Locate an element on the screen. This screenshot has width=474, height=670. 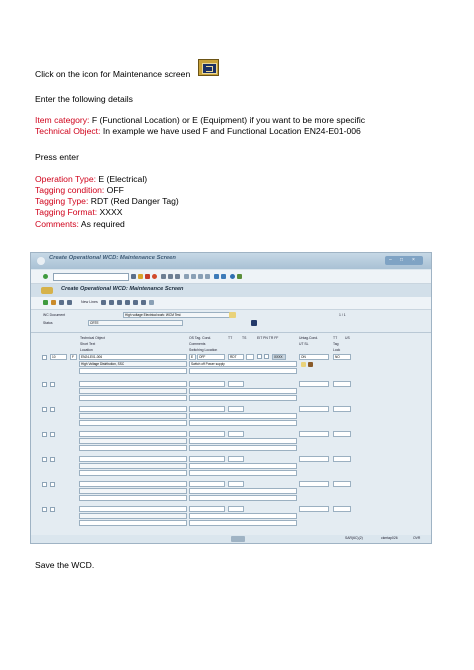
row-4-category-check is located at coordinates (52, 434).